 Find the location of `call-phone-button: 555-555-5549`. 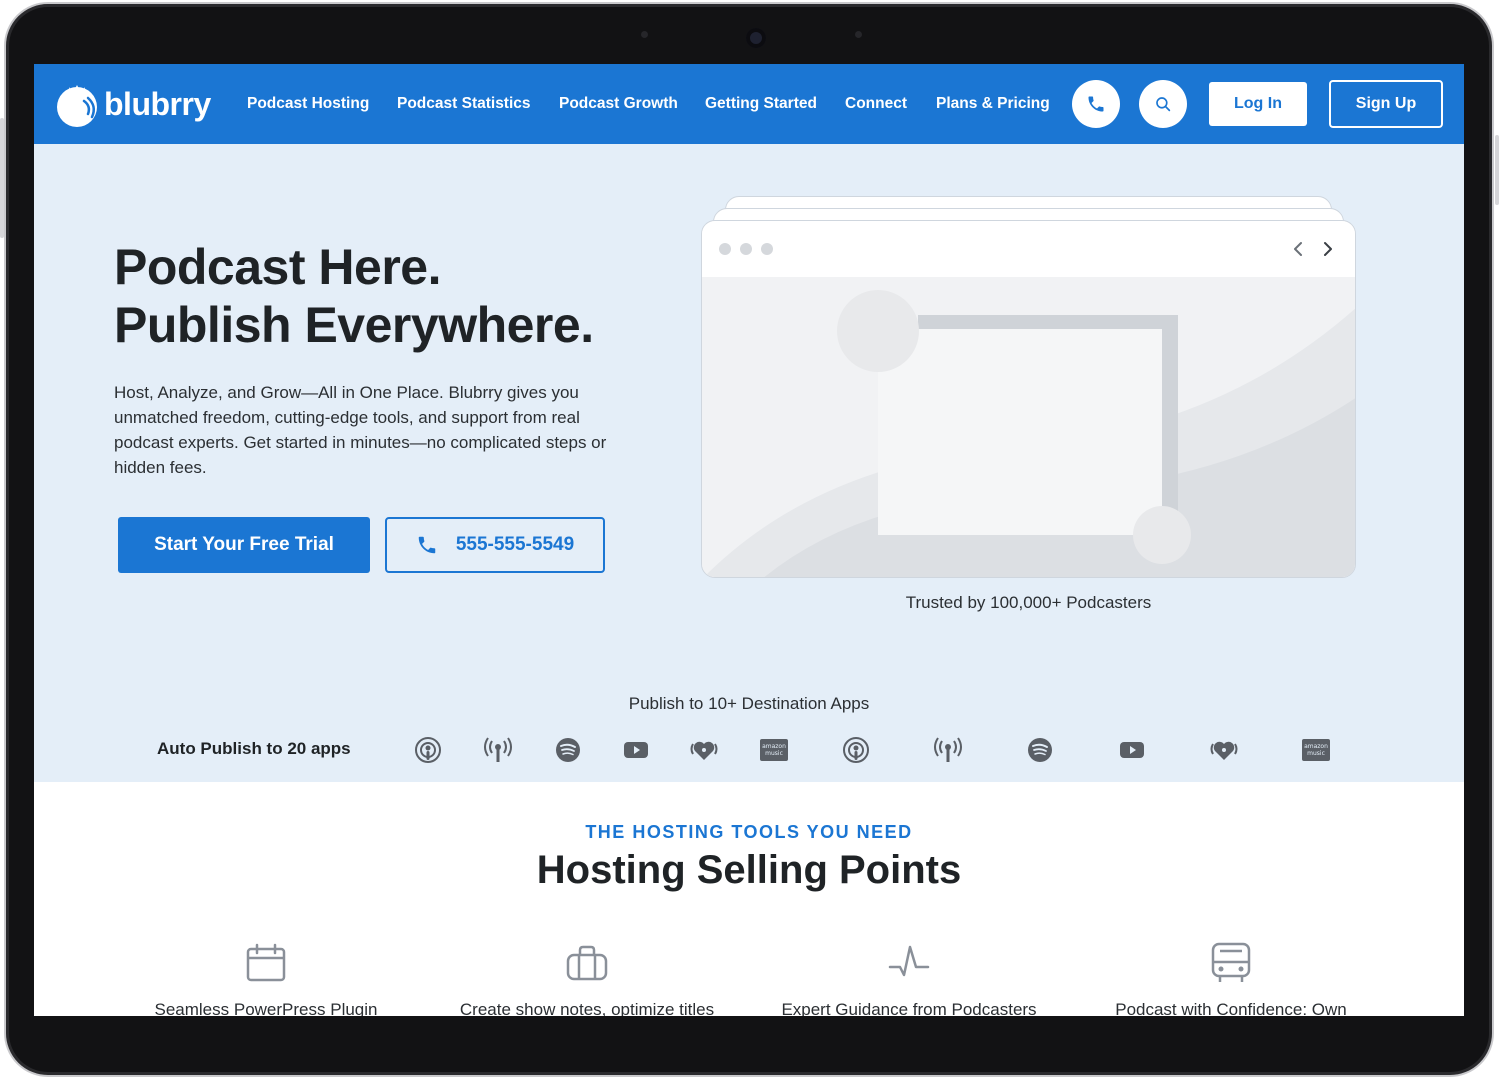

call-phone-button: 555-555-5549 is located at coordinates (495, 545).